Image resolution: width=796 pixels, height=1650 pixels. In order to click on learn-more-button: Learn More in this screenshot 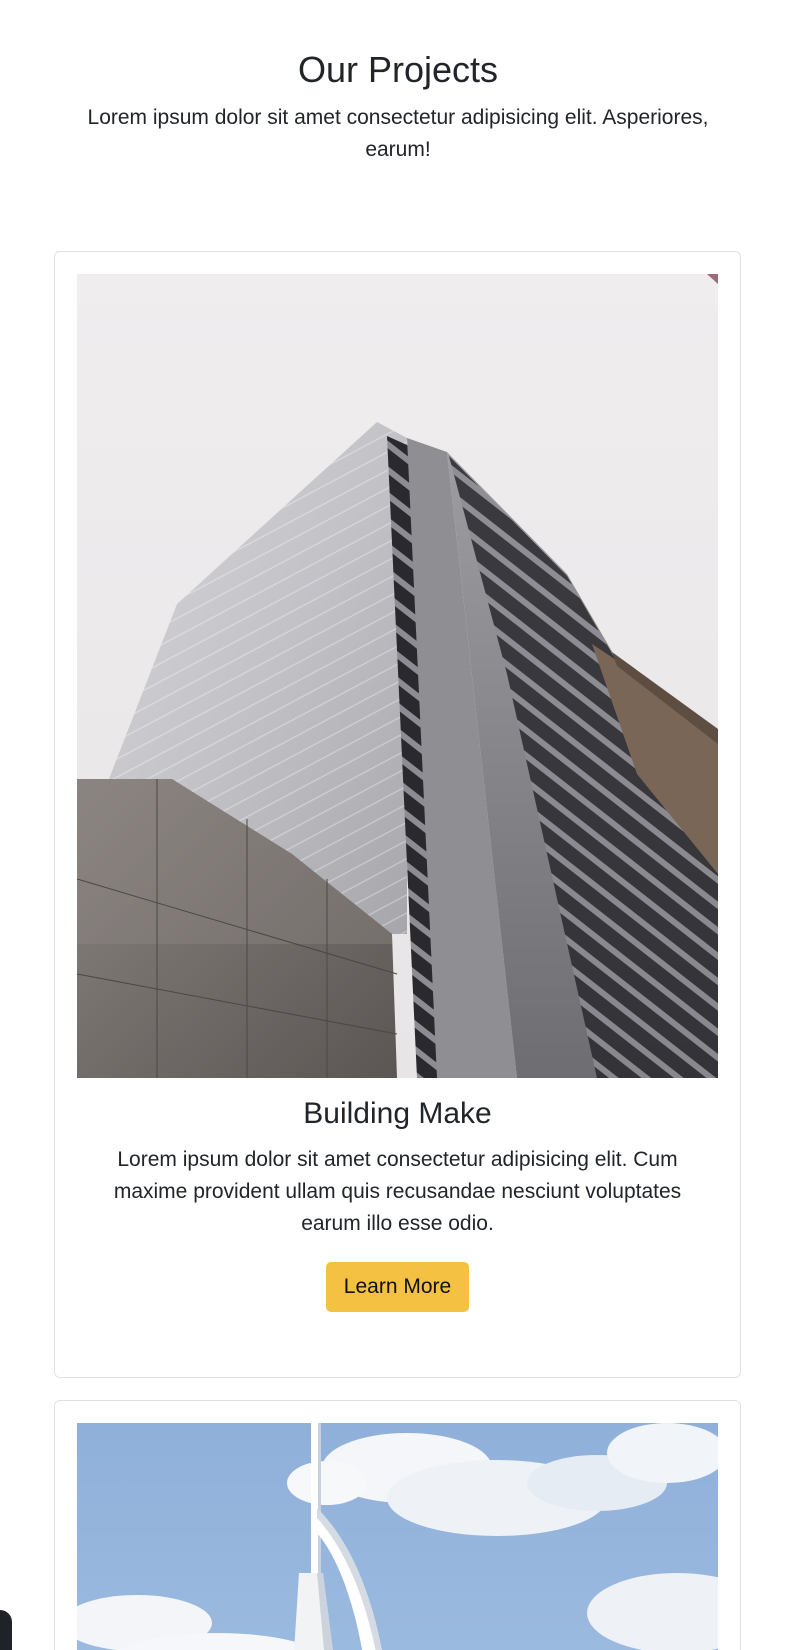, I will do `click(397, 1287)`.